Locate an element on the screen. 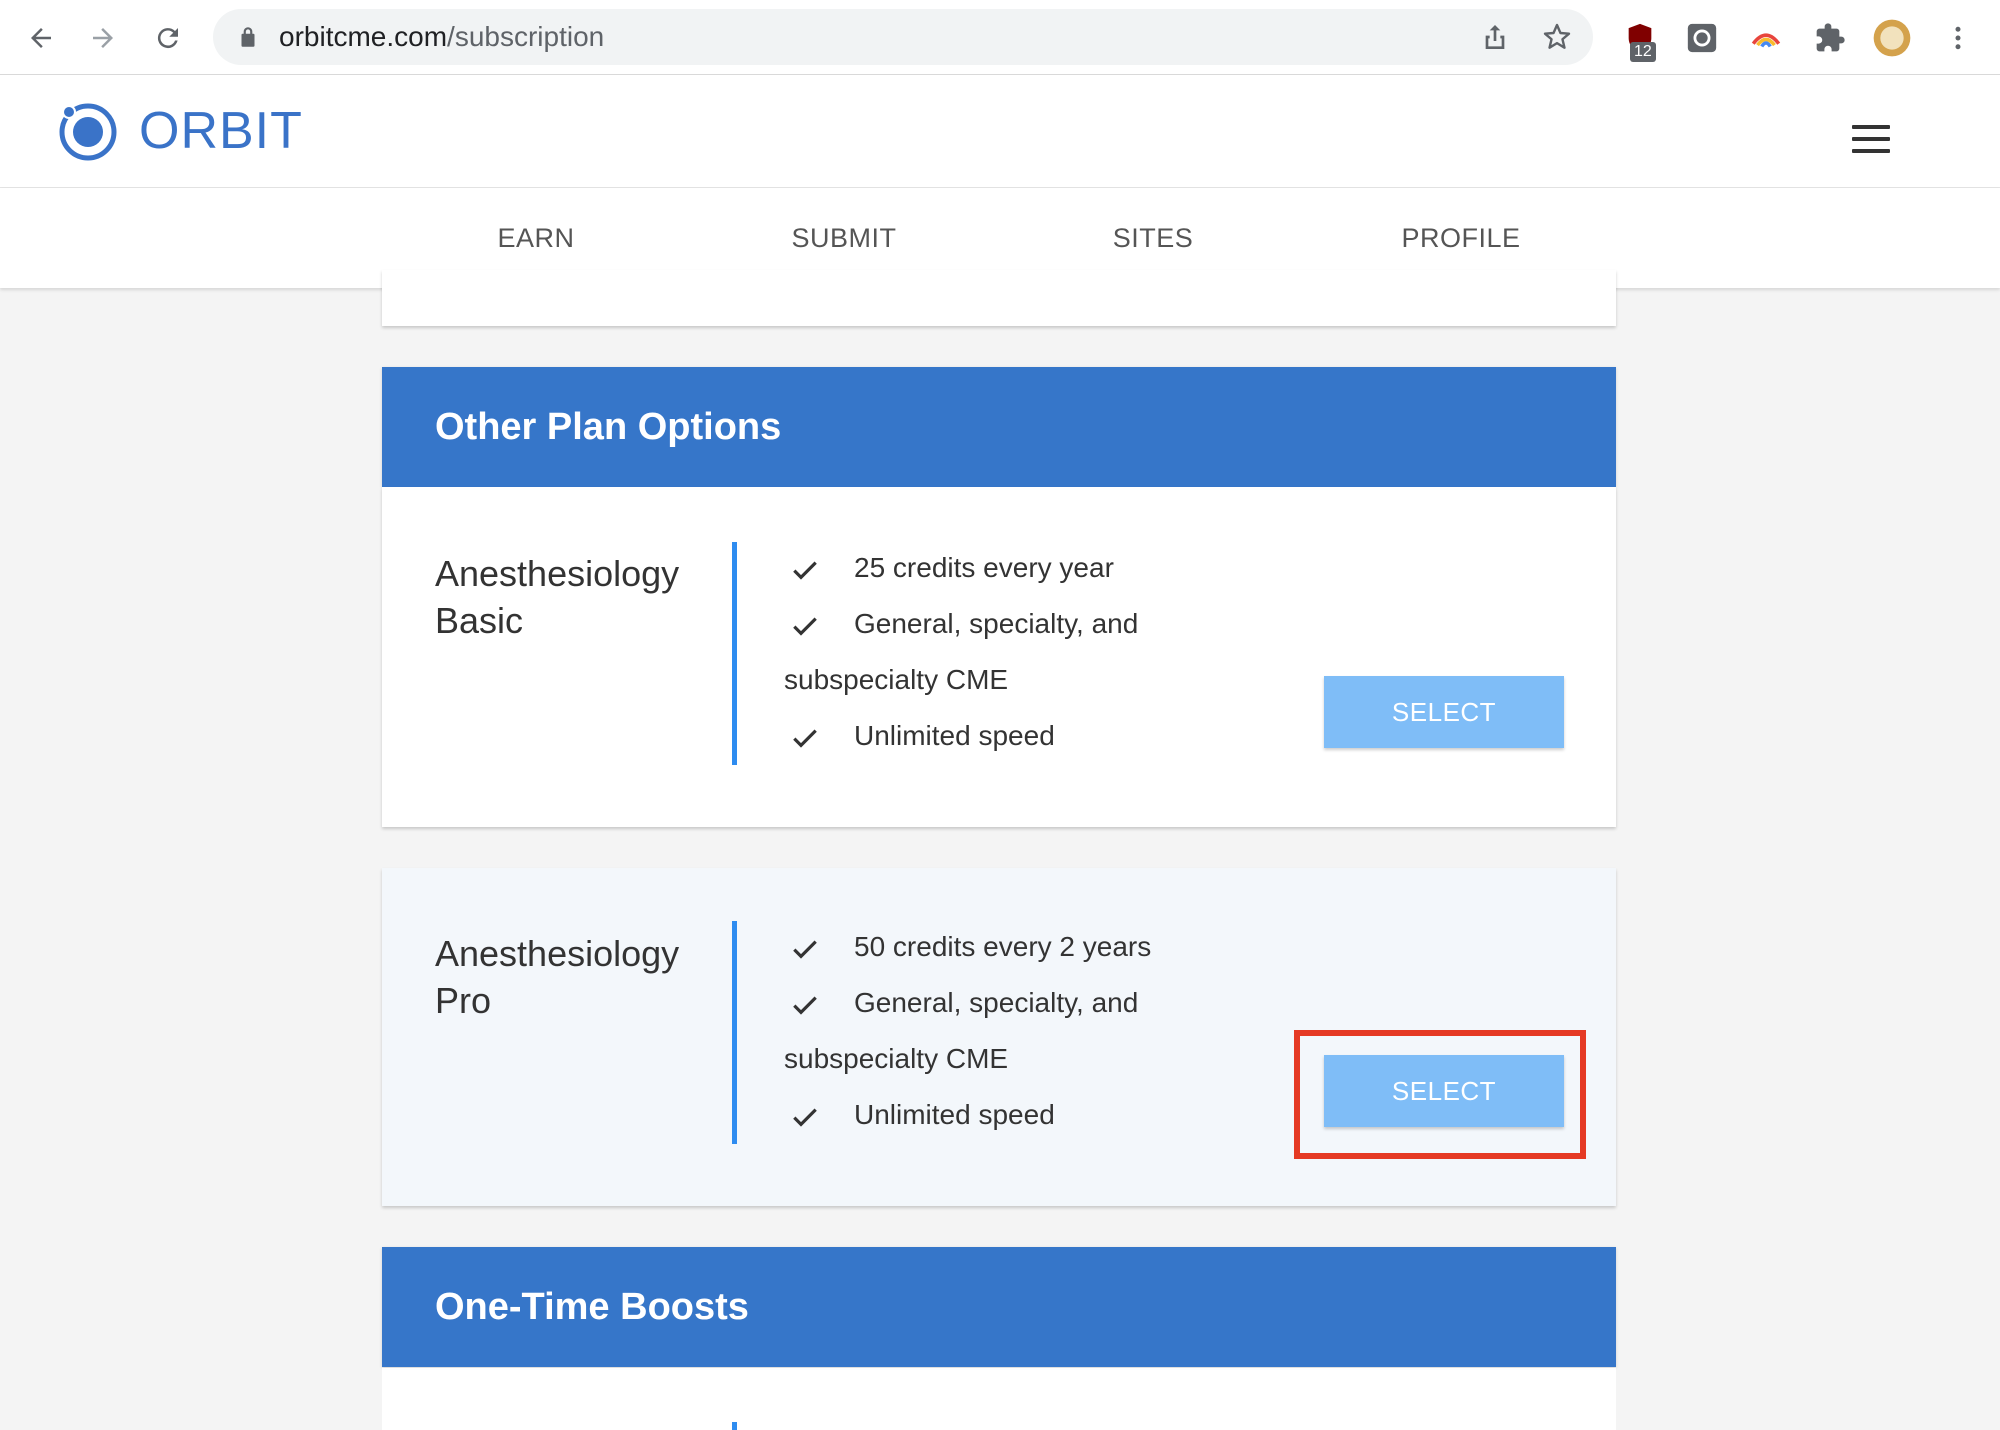 This screenshot has width=2000, height=1430. plan-name: Anesthesiology Basic is located at coordinates (557, 597).